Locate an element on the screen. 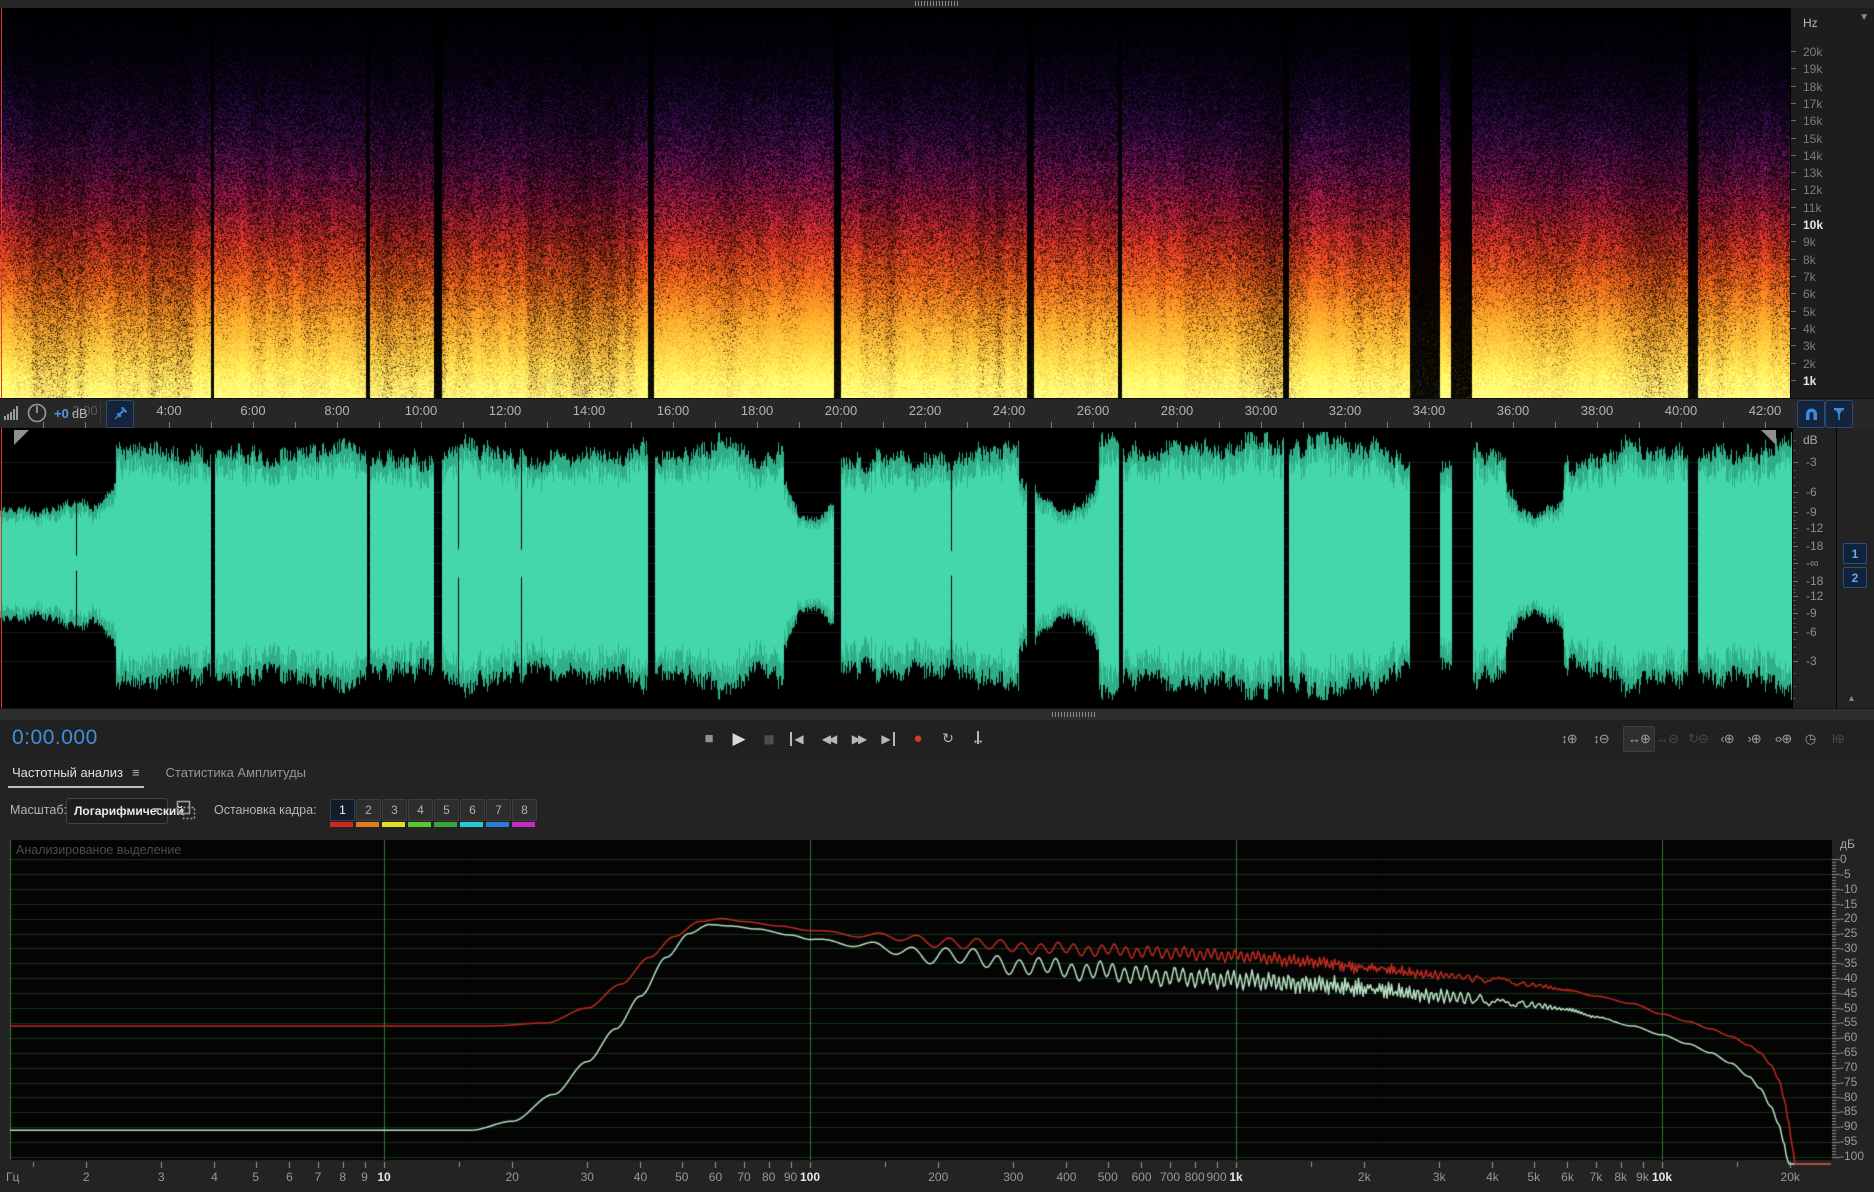  frame-hold-button-8: 8 is located at coordinates (524, 810).